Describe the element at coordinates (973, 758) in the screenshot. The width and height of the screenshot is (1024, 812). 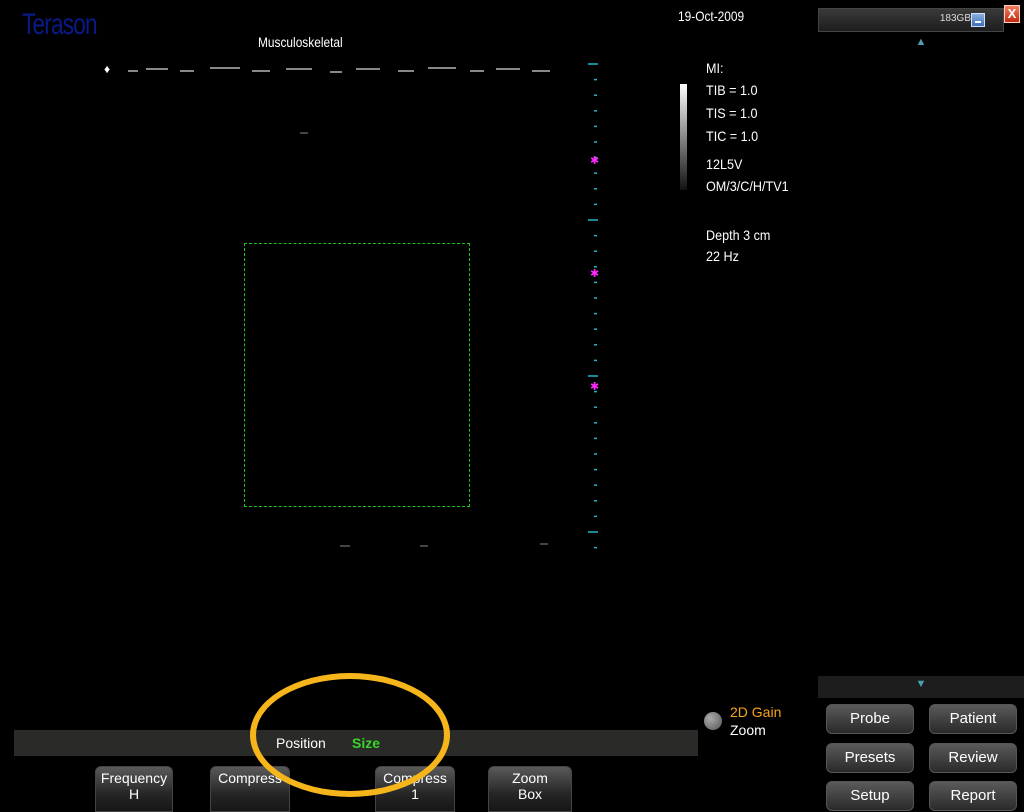
I see `review-button: Review` at that location.